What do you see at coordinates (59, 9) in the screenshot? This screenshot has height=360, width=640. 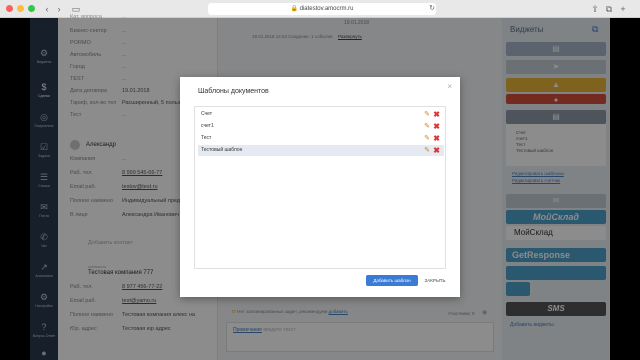 I see `forward-icon: ›` at bounding box center [59, 9].